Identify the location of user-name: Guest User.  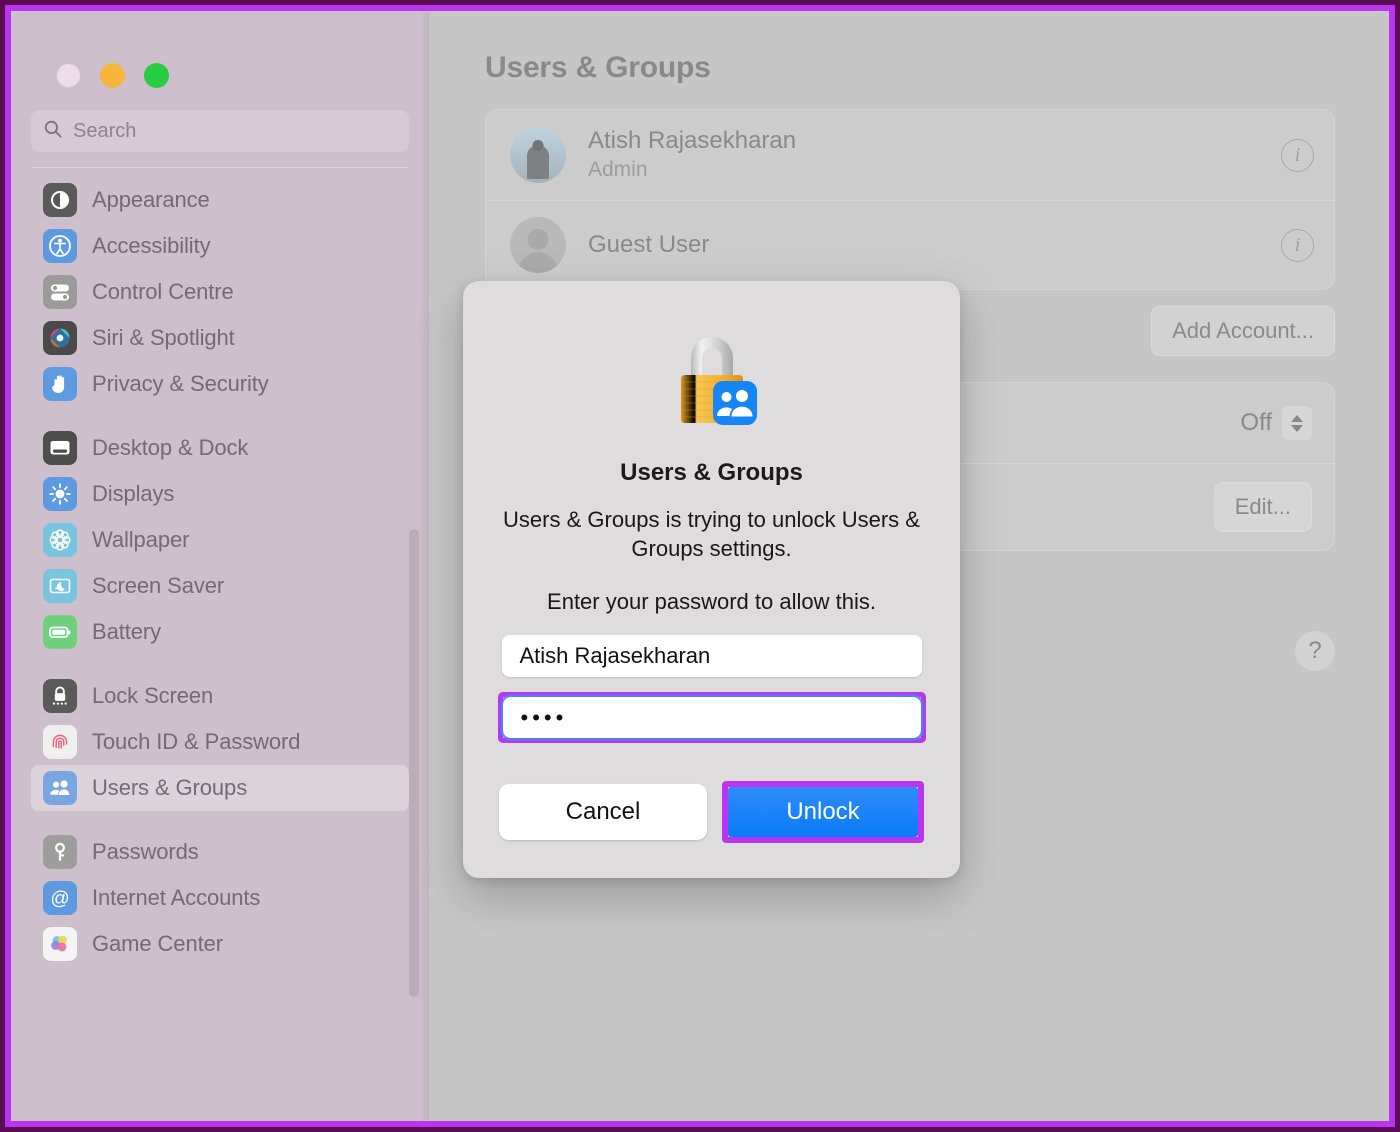
(649, 245).